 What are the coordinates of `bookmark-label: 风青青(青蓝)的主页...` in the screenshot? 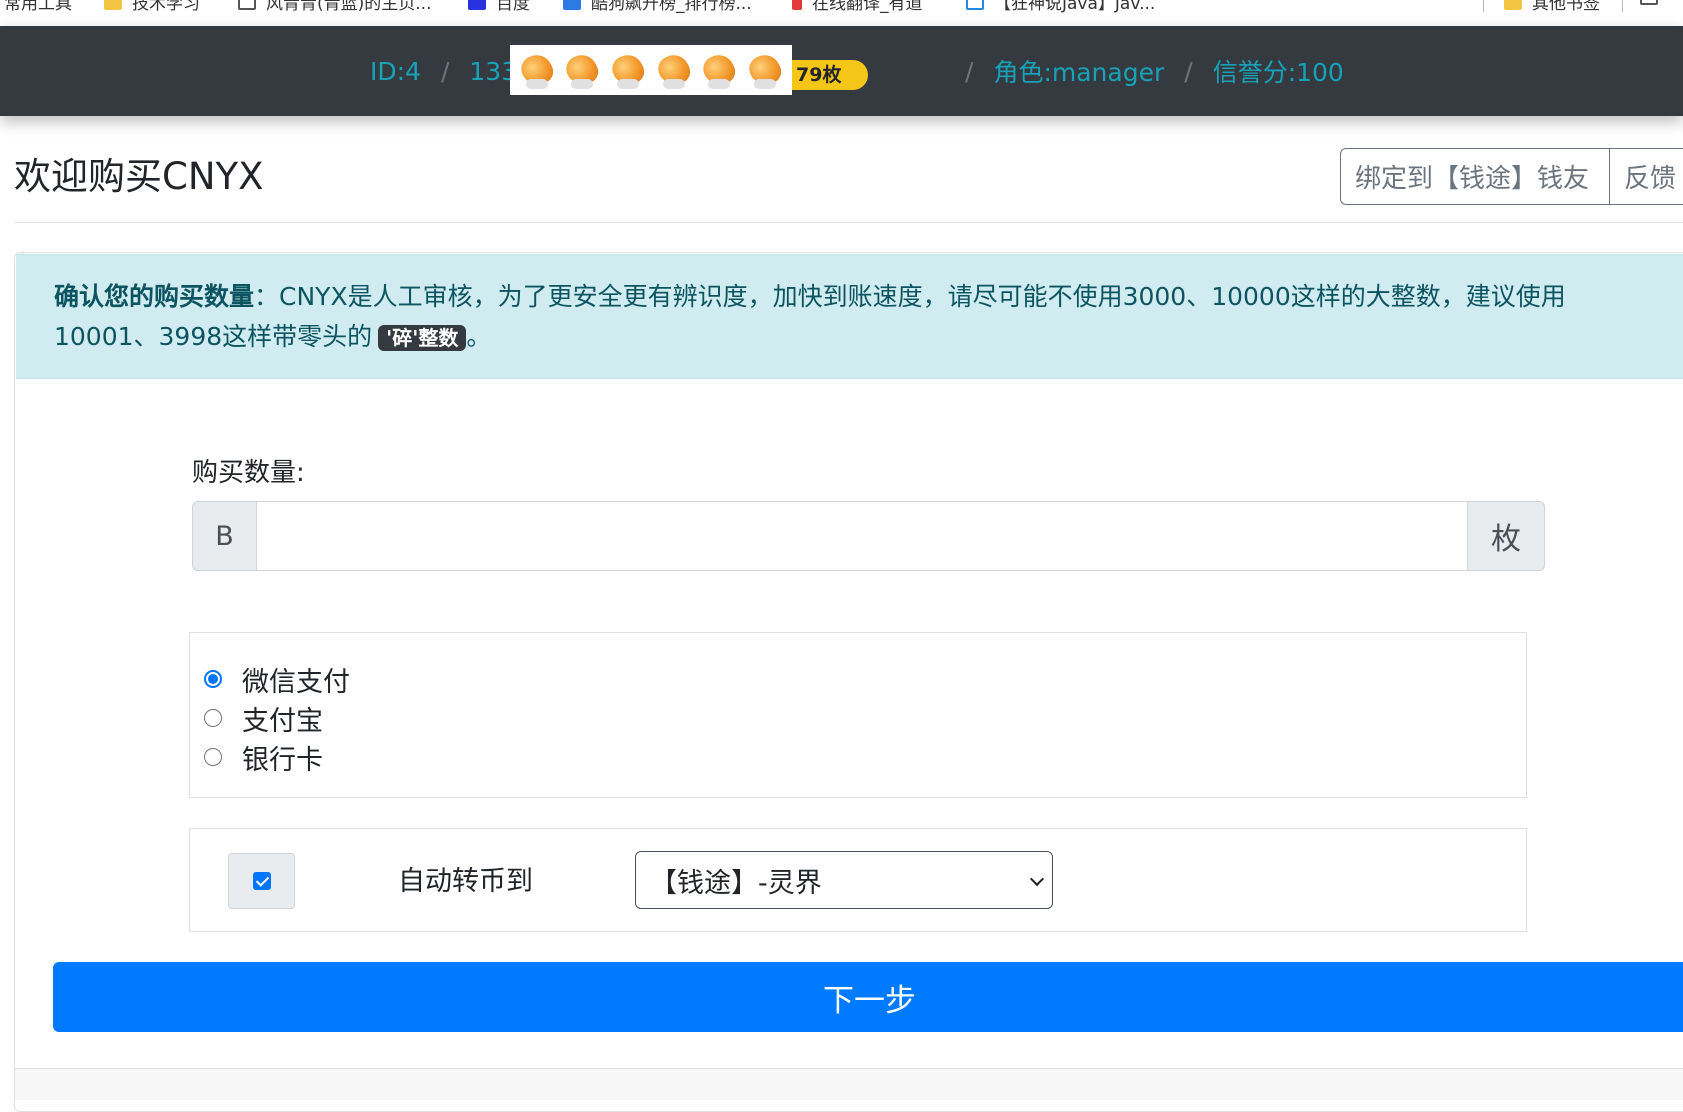 It's located at (349, 7).